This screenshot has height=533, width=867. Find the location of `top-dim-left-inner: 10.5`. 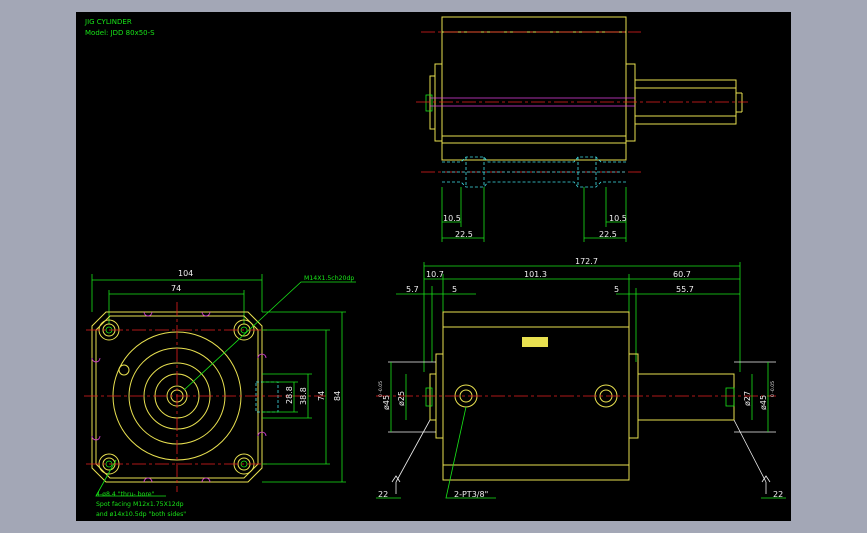

top-dim-left-inner: 10.5 is located at coordinates (452, 218).